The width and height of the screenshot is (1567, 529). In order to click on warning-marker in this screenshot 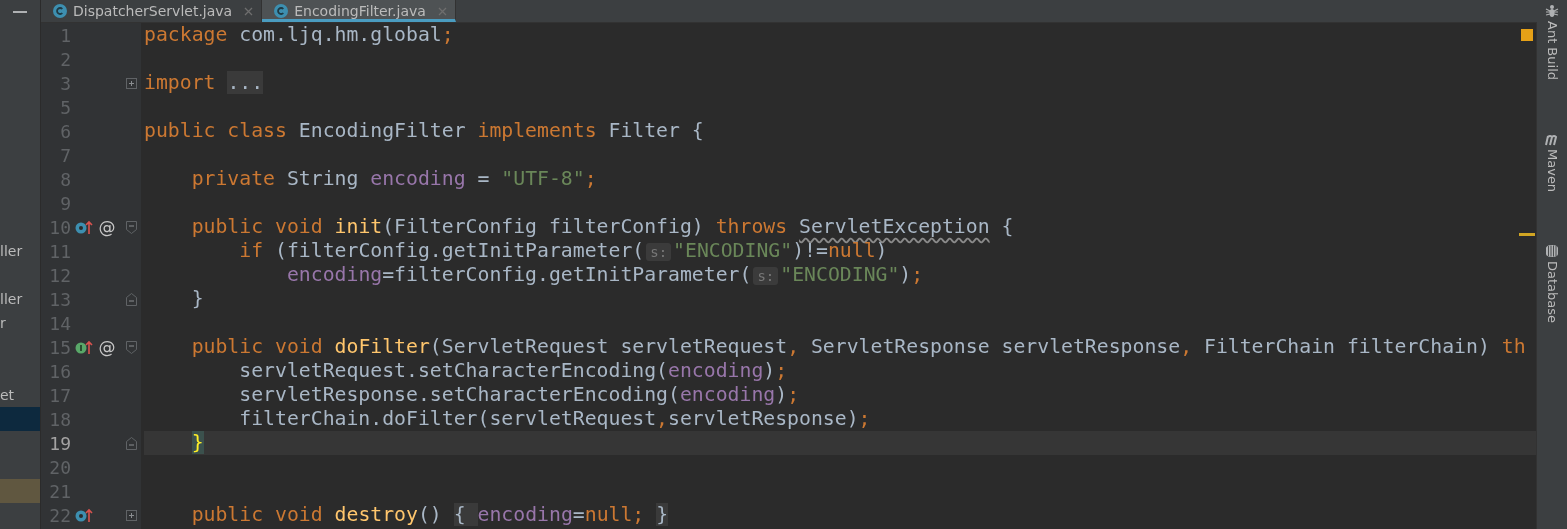, I will do `click(1527, 234)`.